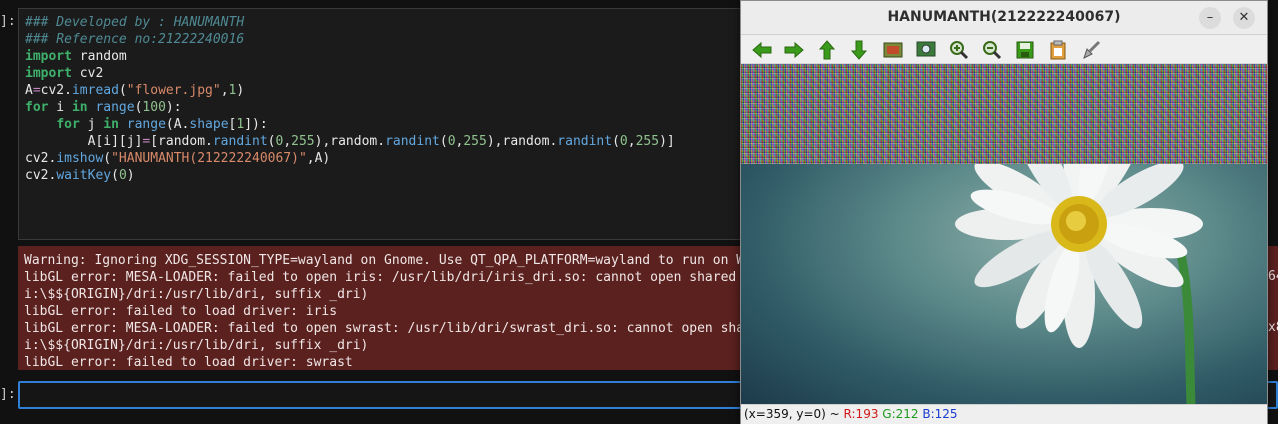 This screenshot has height=424, width=1278. I want to click on arrow-right-icon, so click(794, 50).